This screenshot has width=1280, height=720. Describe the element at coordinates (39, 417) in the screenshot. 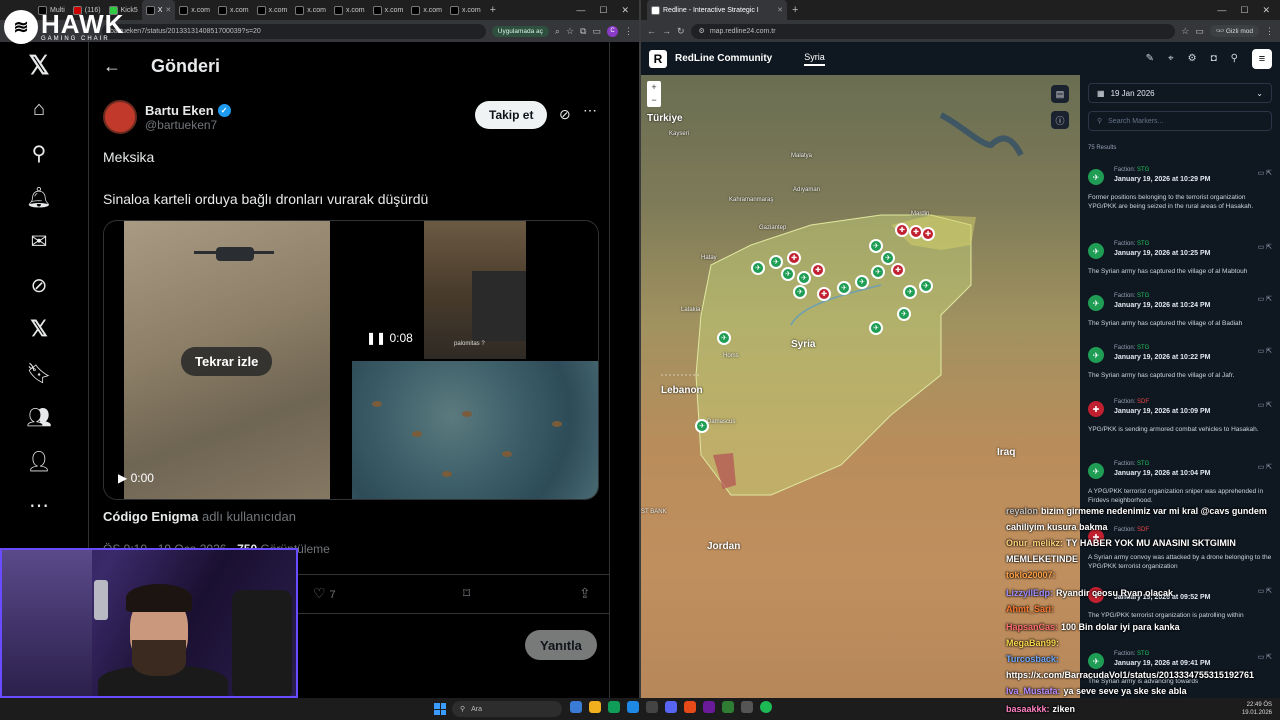

I see `communities-icon: 👥︎` at that location.